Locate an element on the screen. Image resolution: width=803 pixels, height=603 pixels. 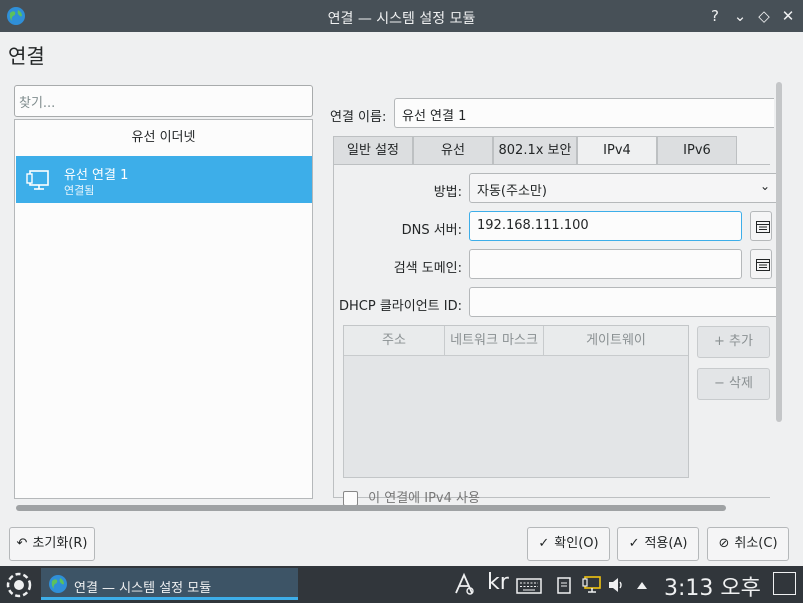
reset-button: ↶ 초기화(R) is located at coordinates (52, 544).